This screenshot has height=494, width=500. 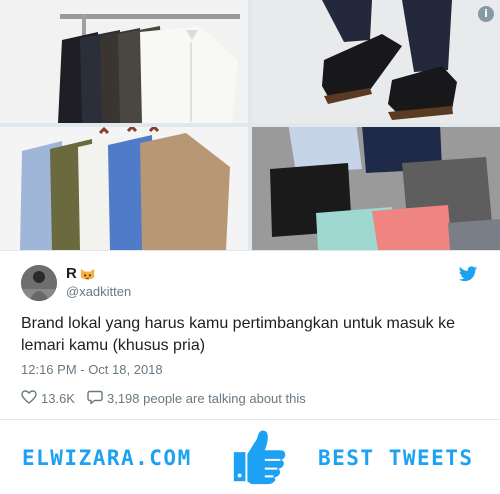 I want to click on display-name: R, so click(x=81, y=273).